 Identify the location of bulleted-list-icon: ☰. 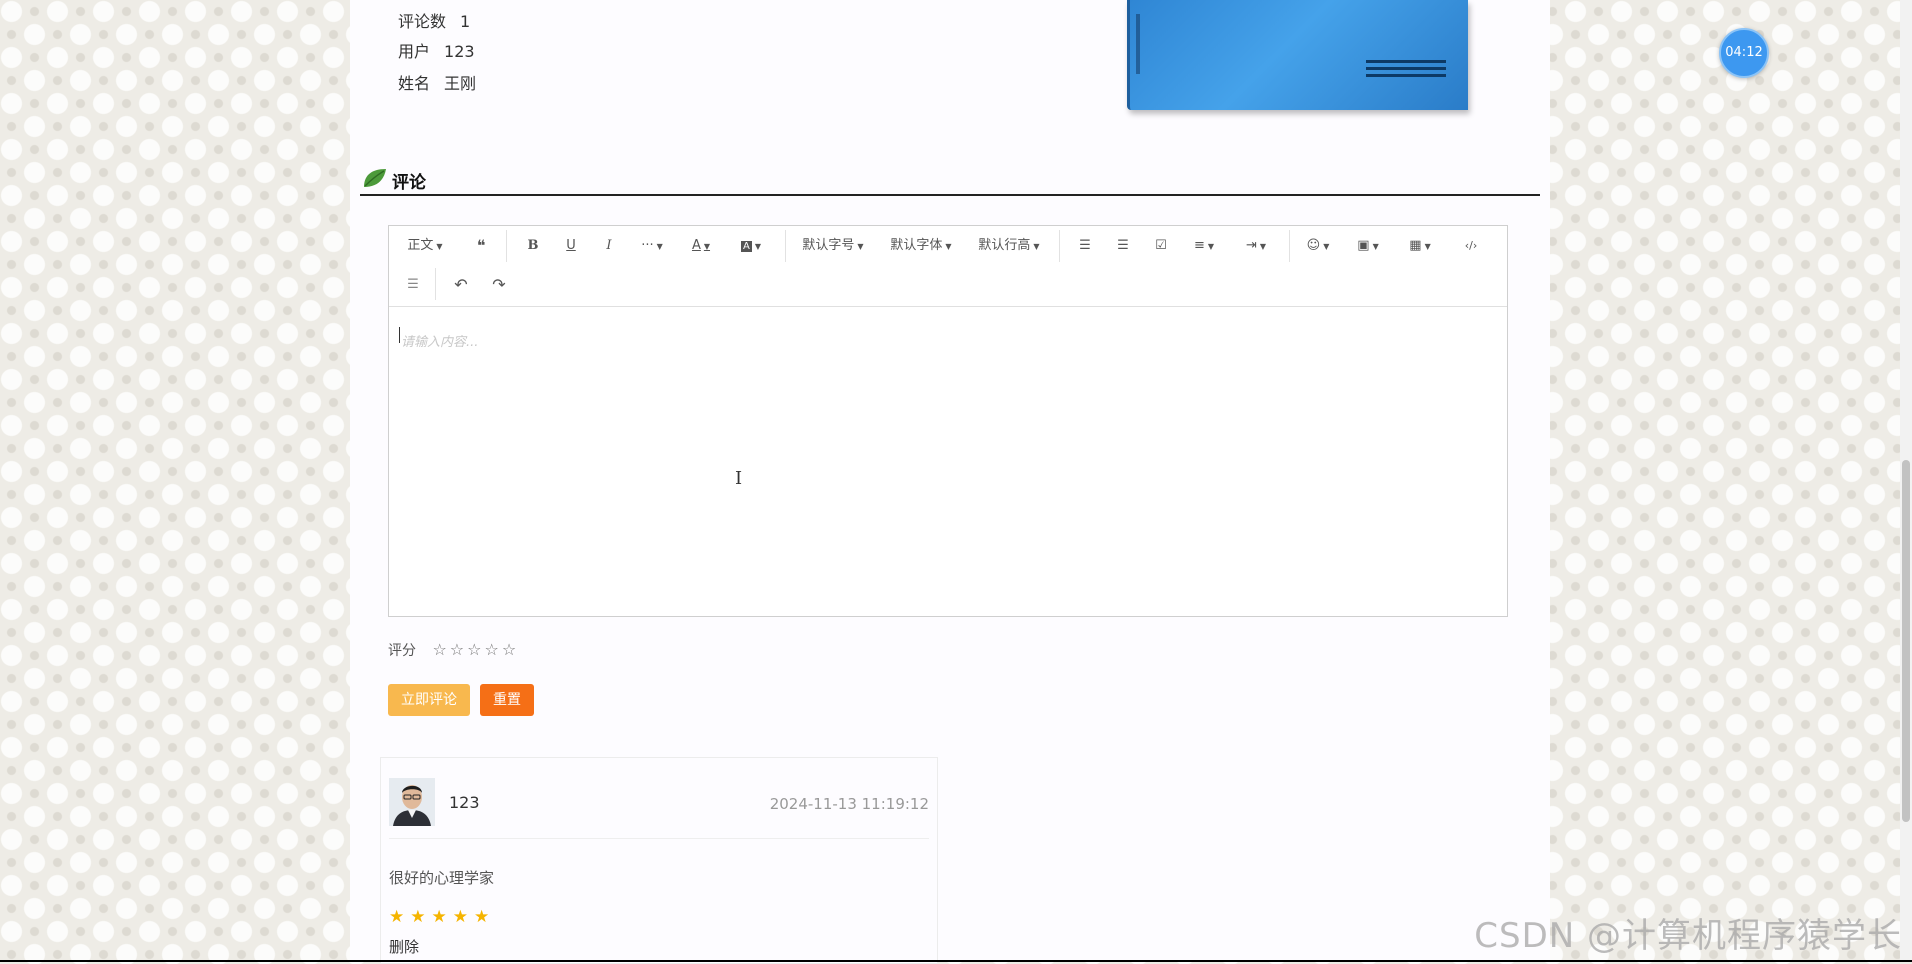
(1085, 246).